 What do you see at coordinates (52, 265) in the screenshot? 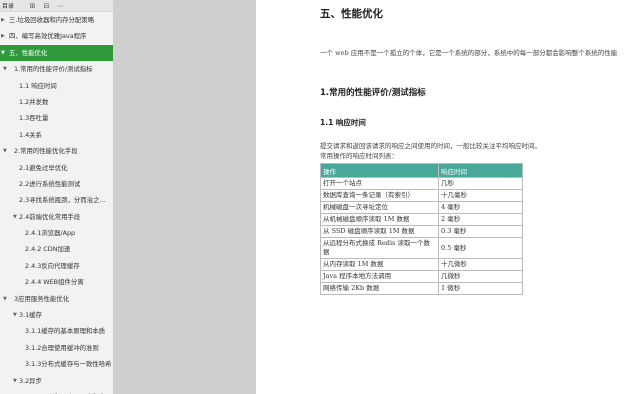
I see `outline-item-label: 2.4.3反向代理缓存` at bounding box center [52, 265].